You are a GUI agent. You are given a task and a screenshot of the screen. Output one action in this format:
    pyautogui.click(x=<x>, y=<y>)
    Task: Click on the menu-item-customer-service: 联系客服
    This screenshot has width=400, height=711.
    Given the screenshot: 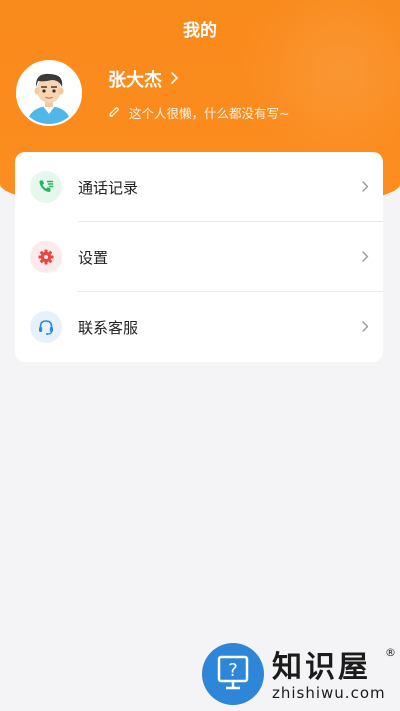 What is the action you would take?
    pyautogui.click(x=199, y=327)
    